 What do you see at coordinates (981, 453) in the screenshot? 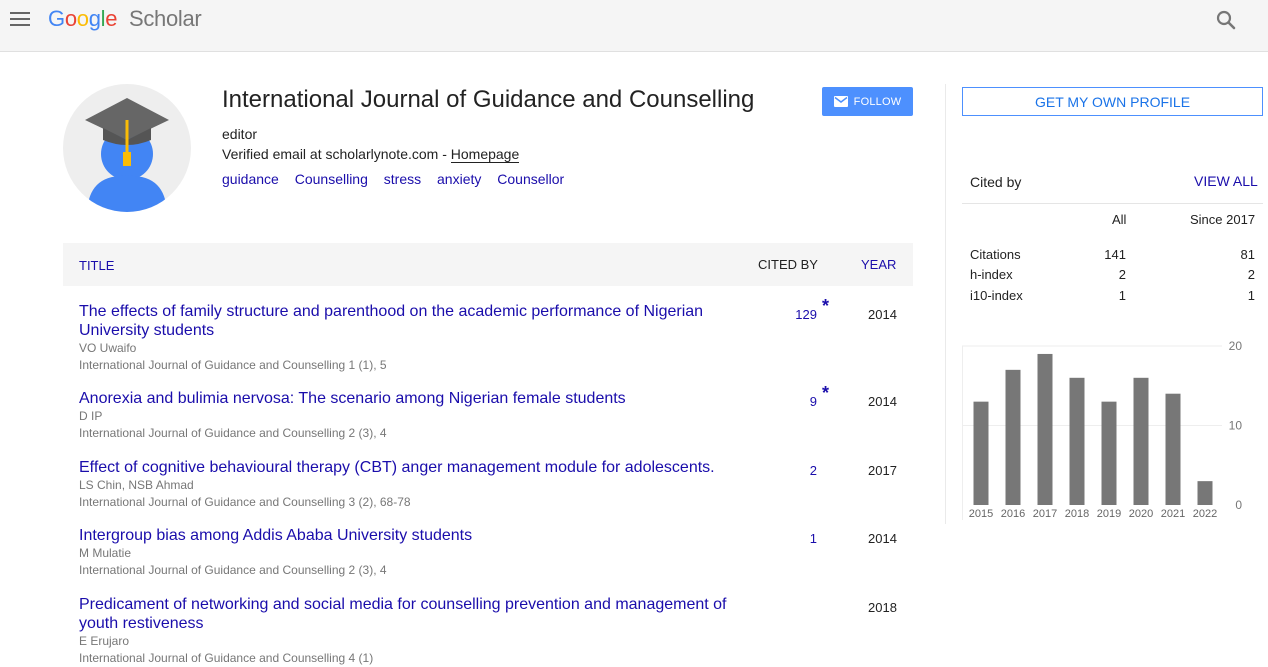
I see `chart-bar-2015` at bounding box center [981, 453].